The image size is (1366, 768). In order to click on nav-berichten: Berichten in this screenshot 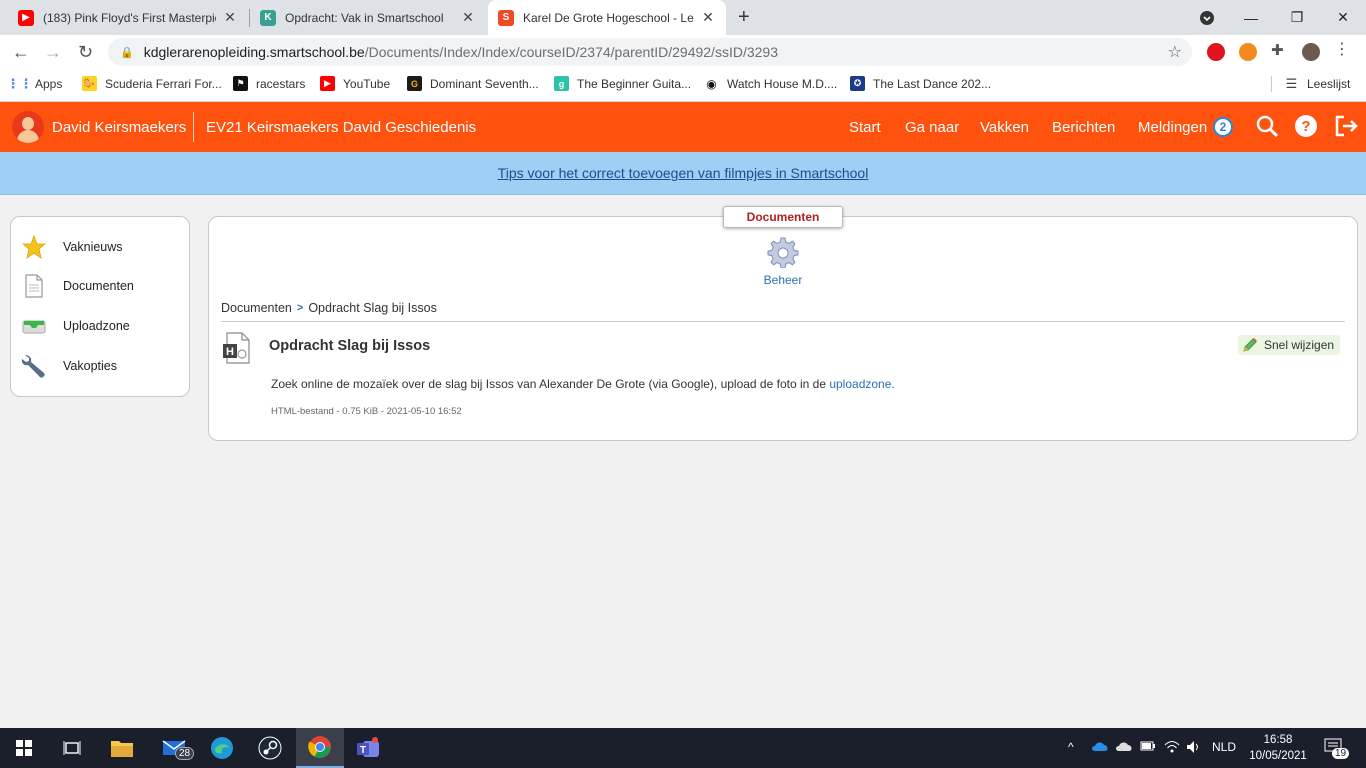, I will do `click(1083, 127)`.